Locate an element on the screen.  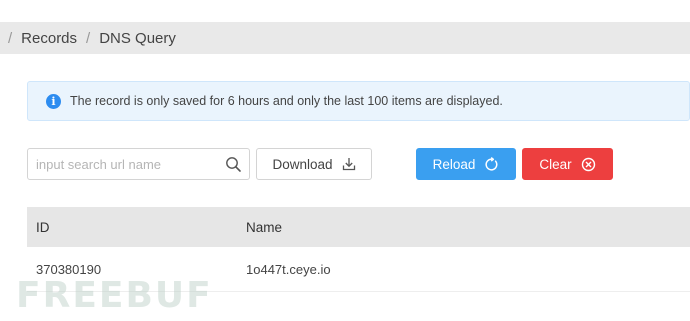
clear-label: Clear is located at coordinates (555, 164).